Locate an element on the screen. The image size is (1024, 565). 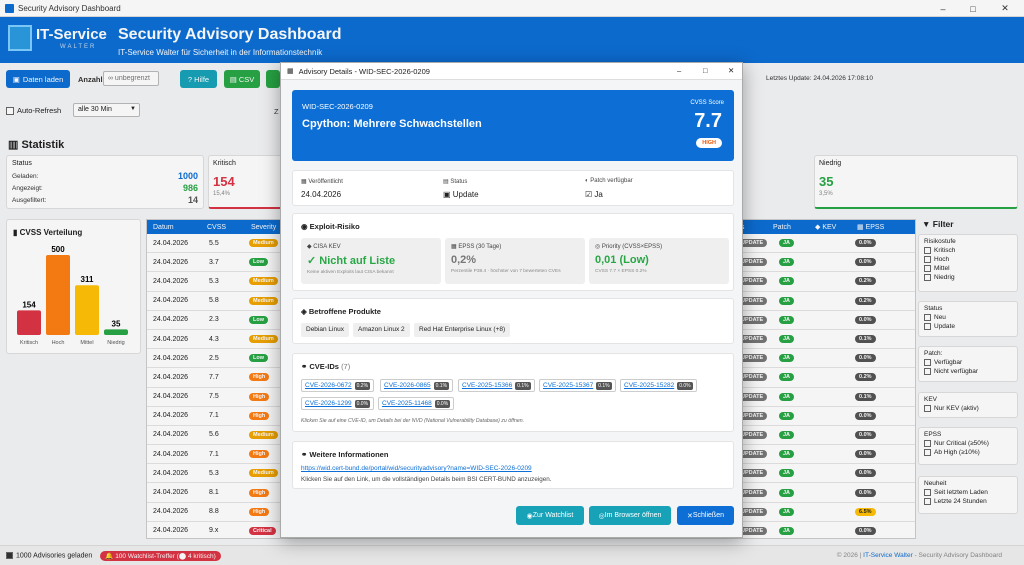
exploit-risk-title: ◉ Exploit-Risiko is located at coordinates (330, 226).